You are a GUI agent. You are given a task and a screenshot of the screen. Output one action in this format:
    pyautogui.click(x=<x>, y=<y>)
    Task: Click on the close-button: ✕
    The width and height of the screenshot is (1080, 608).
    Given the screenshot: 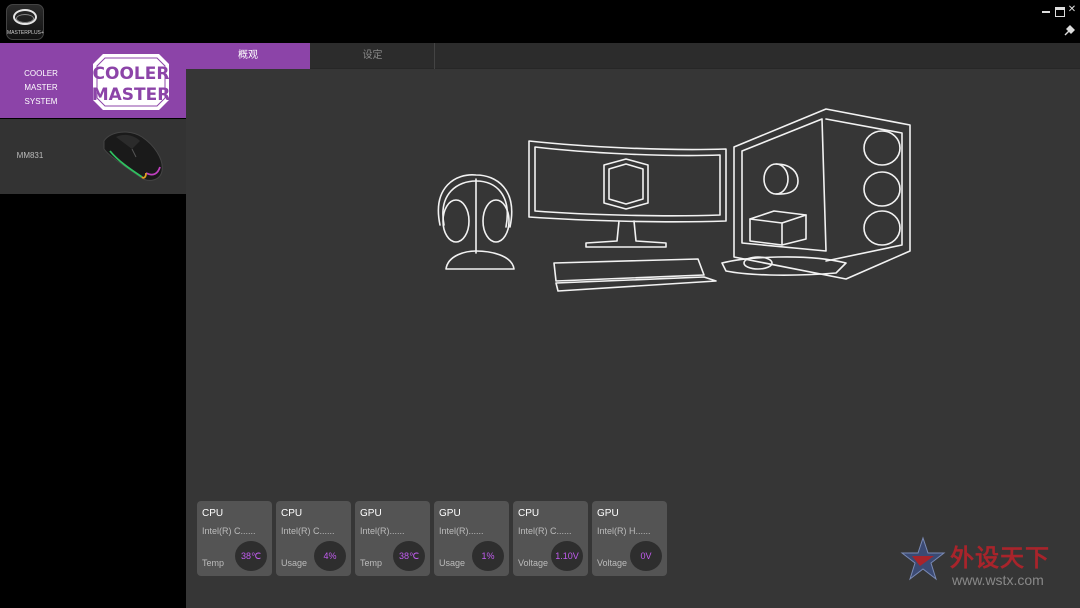 What is the action you would take?
    pyautogui.click(x=1072, y=10)
    